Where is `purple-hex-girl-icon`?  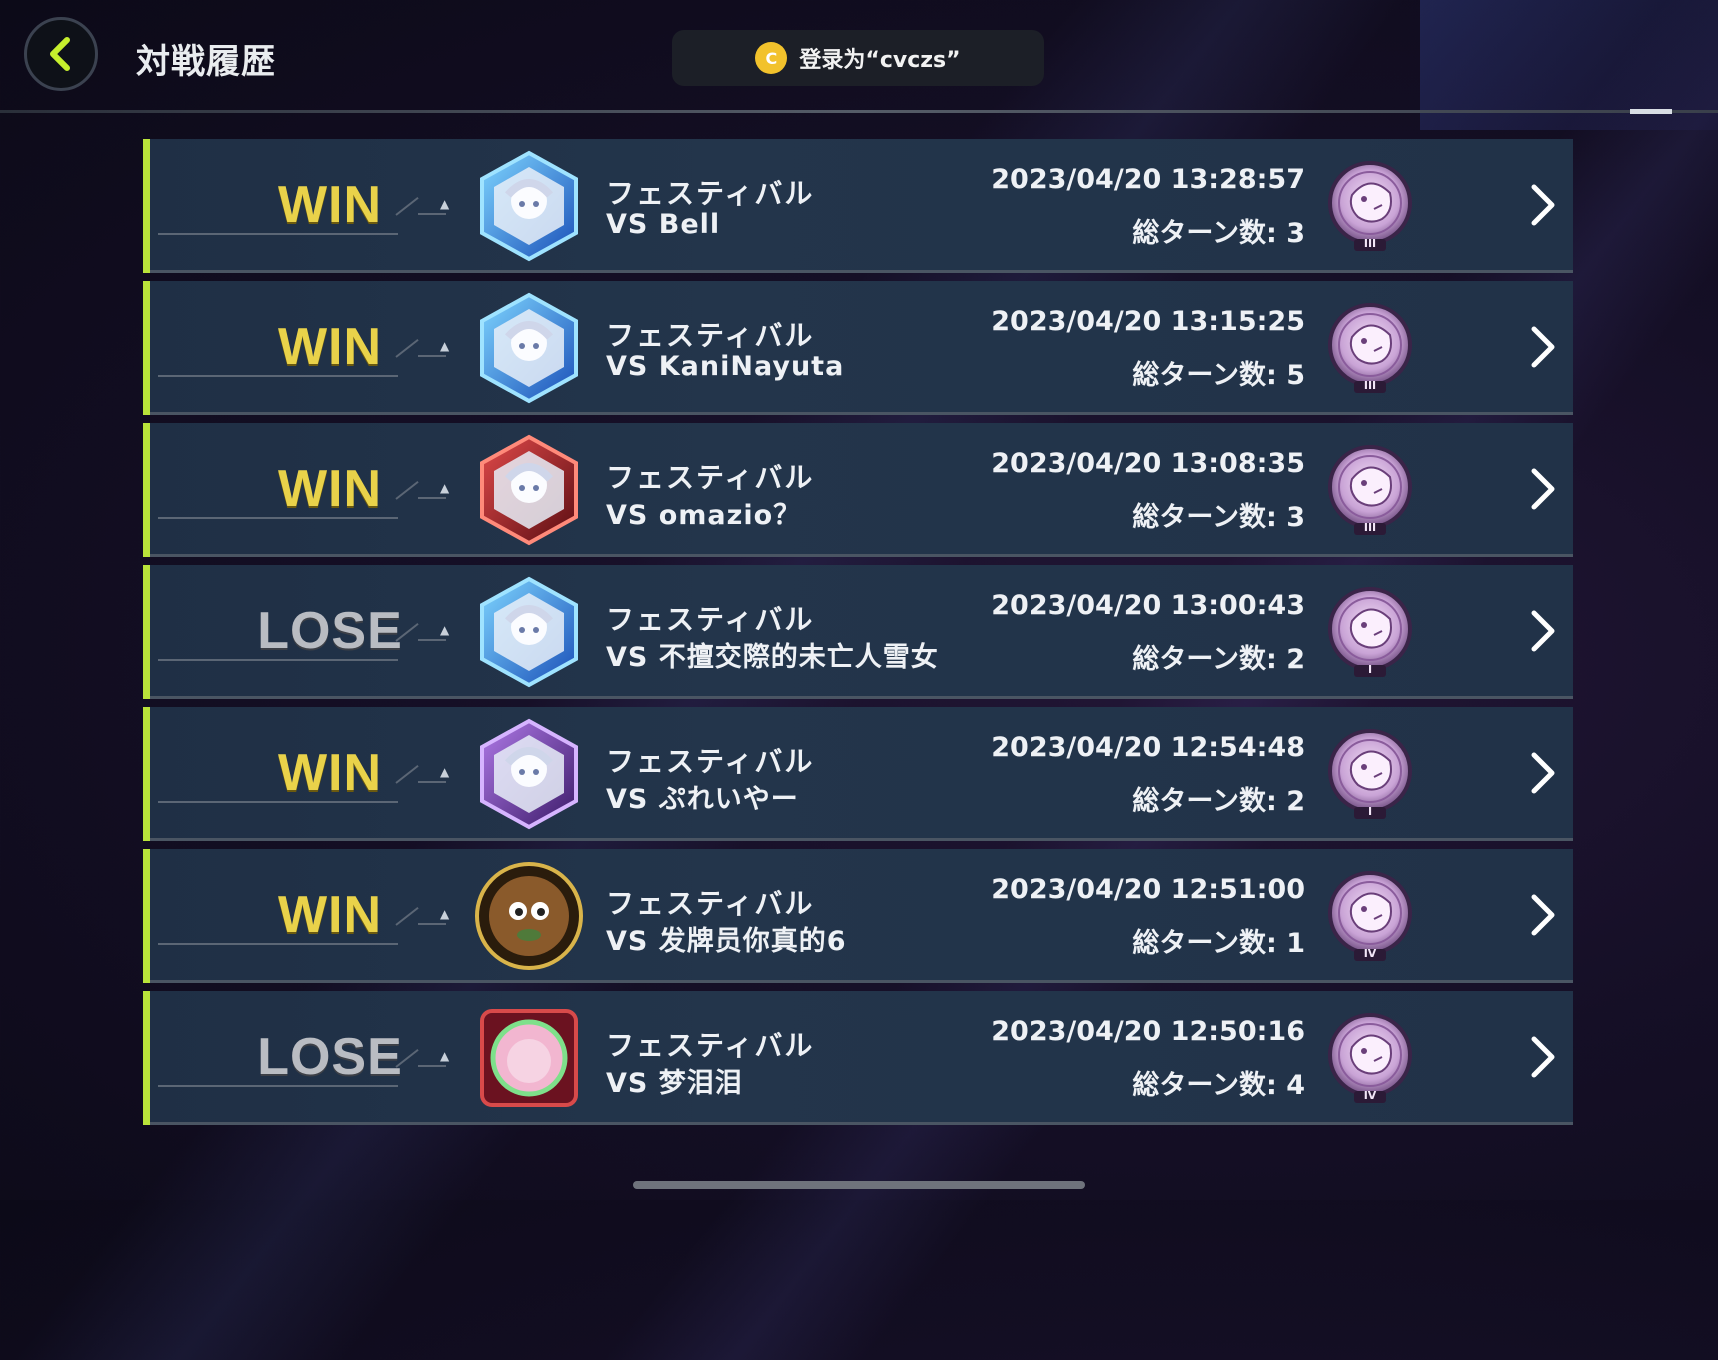 purple-hex-girl-icon is located at coordinates (529, 774).